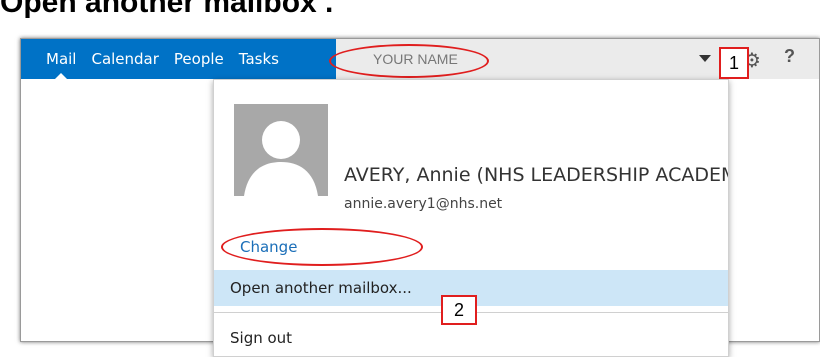  What do you see at coordinates (705, 58) in the screenshot?
I see `caret-down-icon` at bounding box center [705, 58].